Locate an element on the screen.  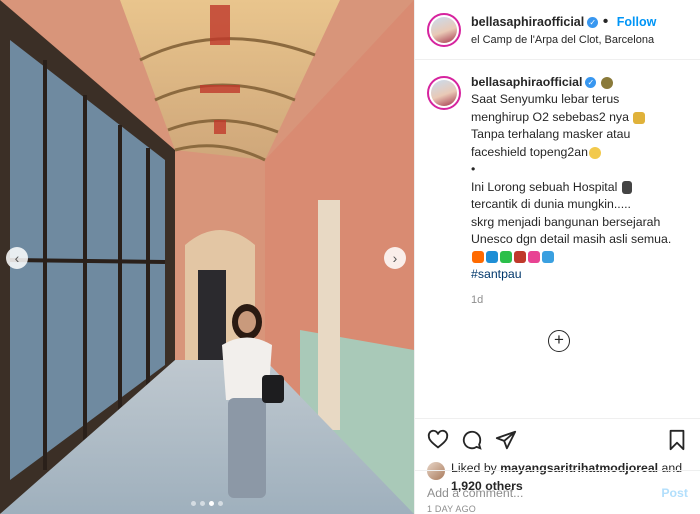
heart-icon is located at coordinates (438, 440).